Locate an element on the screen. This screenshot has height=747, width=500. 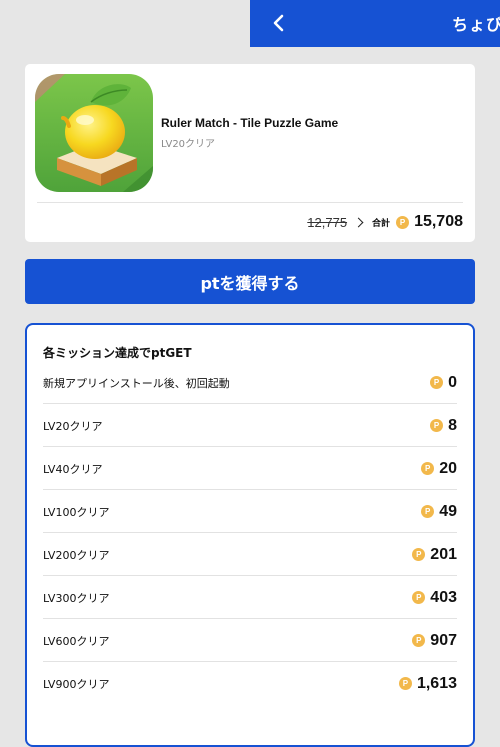
mission-reward: P 1,613 is located at coordinates (427, 683).